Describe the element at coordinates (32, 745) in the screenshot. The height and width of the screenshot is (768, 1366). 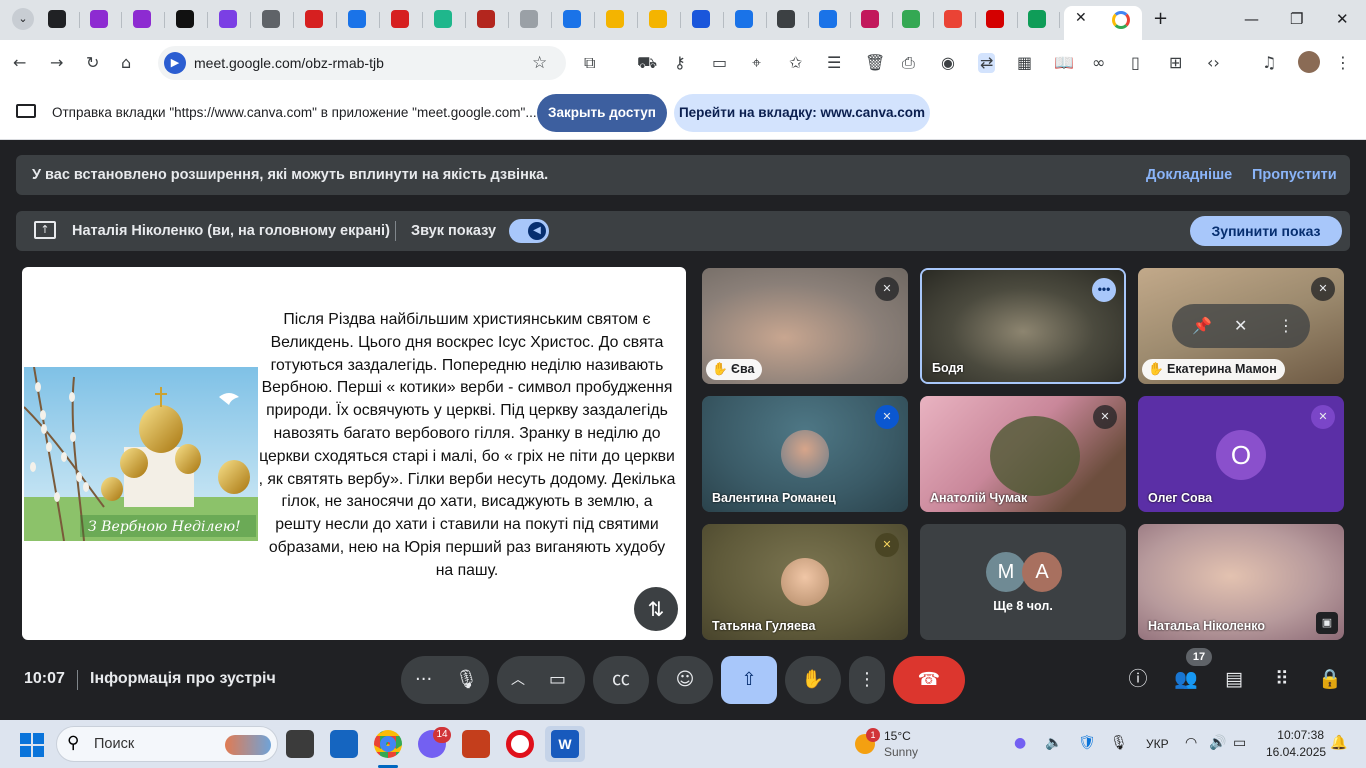
I see `start-icon` at that location.